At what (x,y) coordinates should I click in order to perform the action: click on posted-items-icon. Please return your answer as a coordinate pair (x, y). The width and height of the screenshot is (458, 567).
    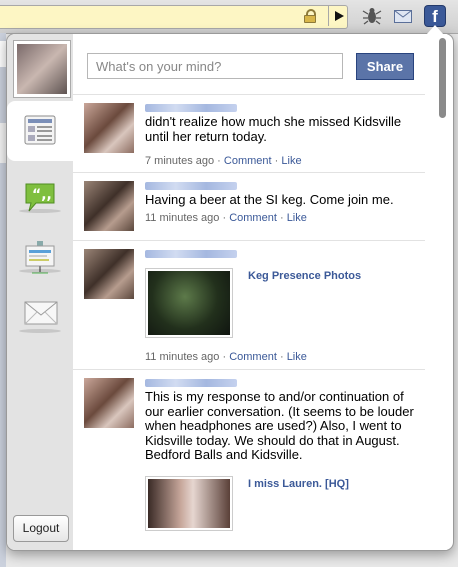
    Looking at the image, I should click on (40, 260).